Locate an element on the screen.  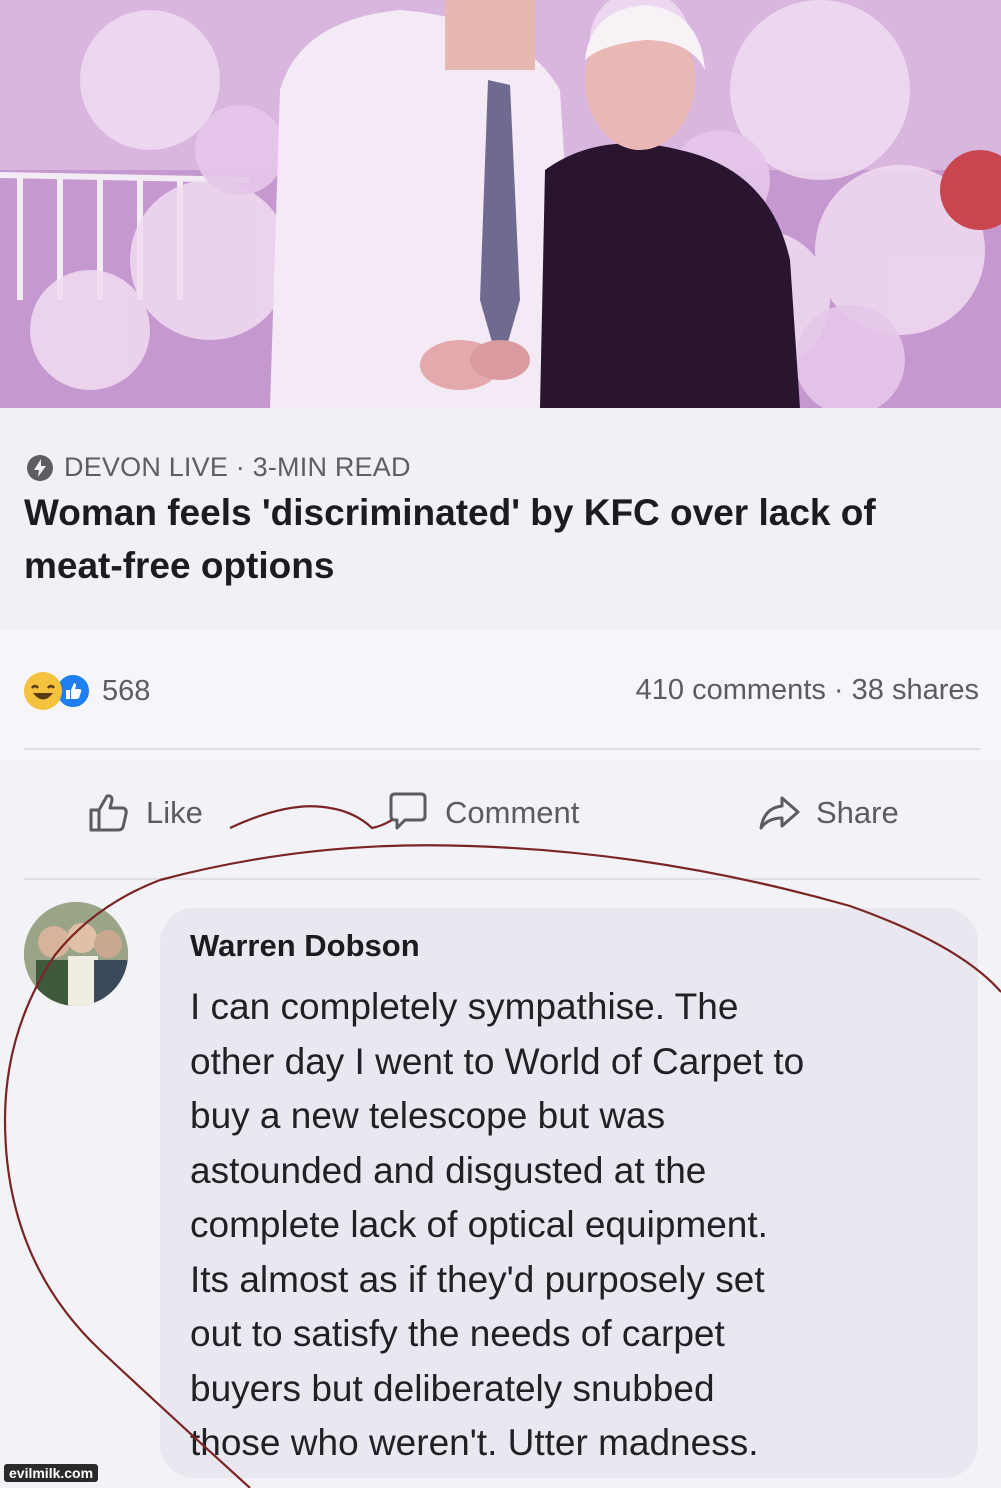
like-button: Like is located at coordinates (144, 813).